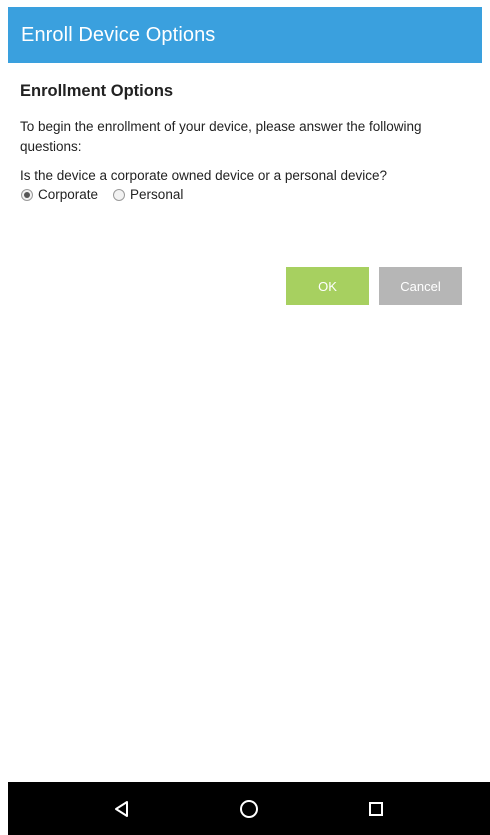 This screenshot has width=490, height=835. What do you see at coordinates (157, 194) in the screenshot?
I see `radio-label-personal: Personal` at bounding box center [157, 194].